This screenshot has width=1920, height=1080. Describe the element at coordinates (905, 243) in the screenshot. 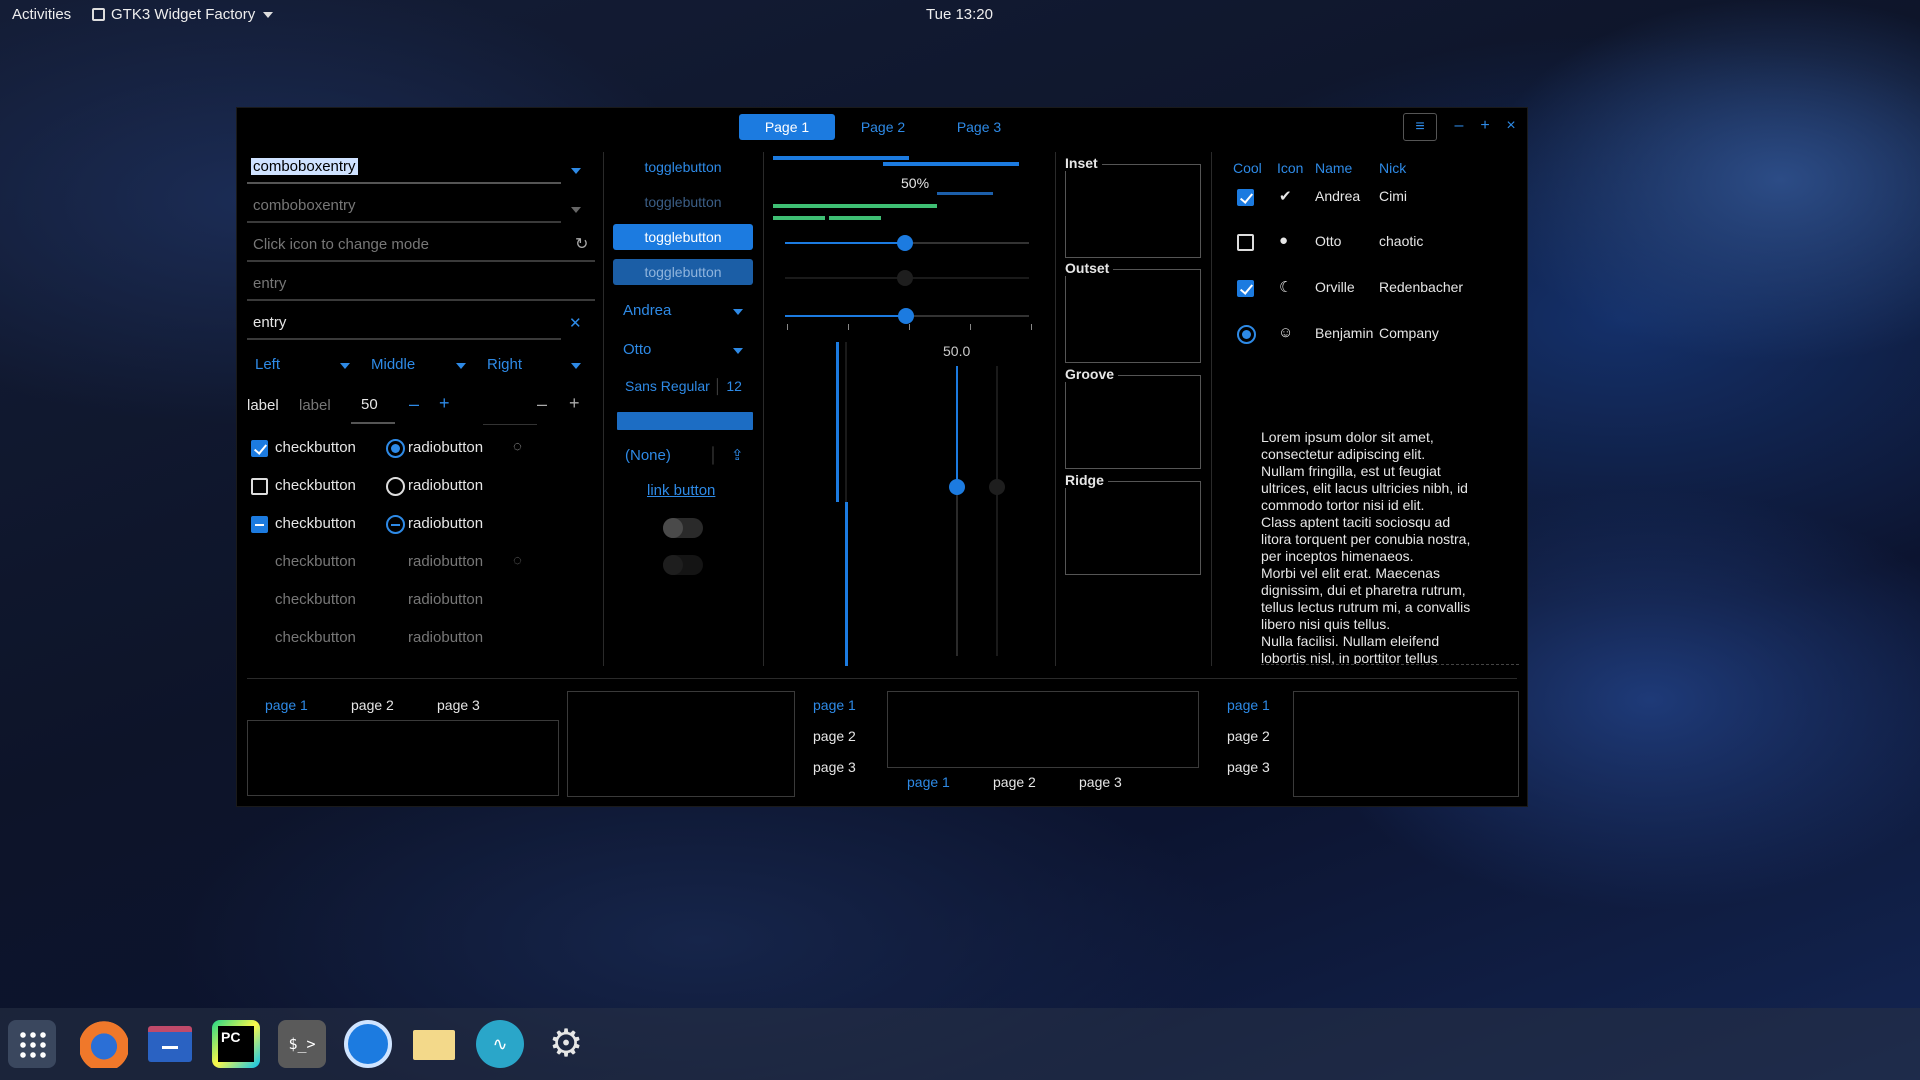

I see `hscale-slider` at that location.